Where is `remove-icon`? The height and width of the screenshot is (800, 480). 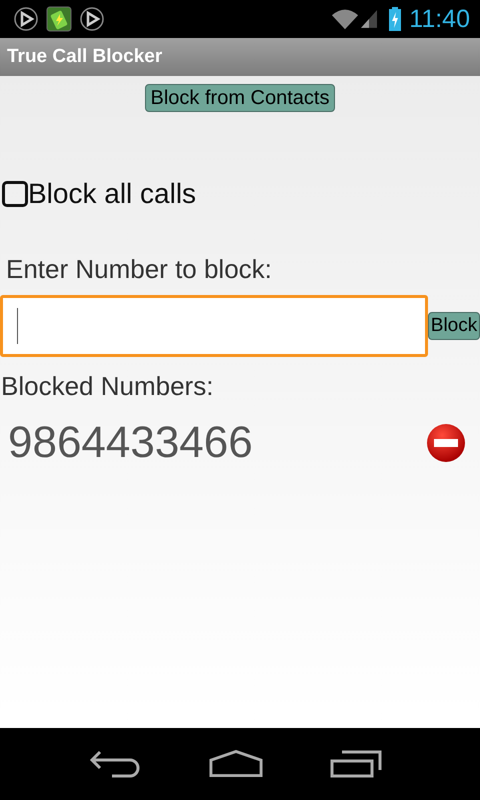
remove-icon is located at coordinates (446, 443).